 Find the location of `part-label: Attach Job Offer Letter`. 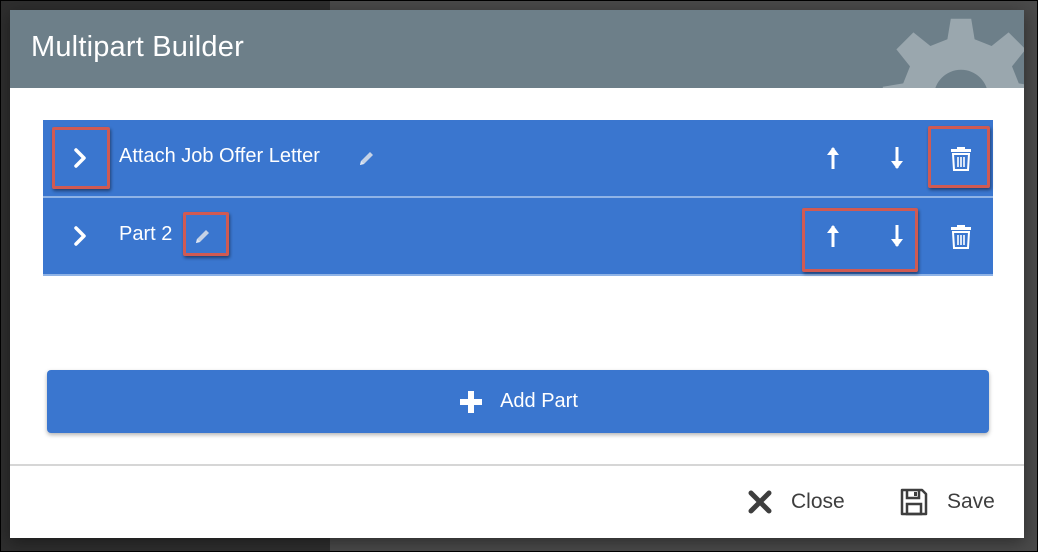

part-label: Attach Job Offer Letter is located at coordinates (219, 156).